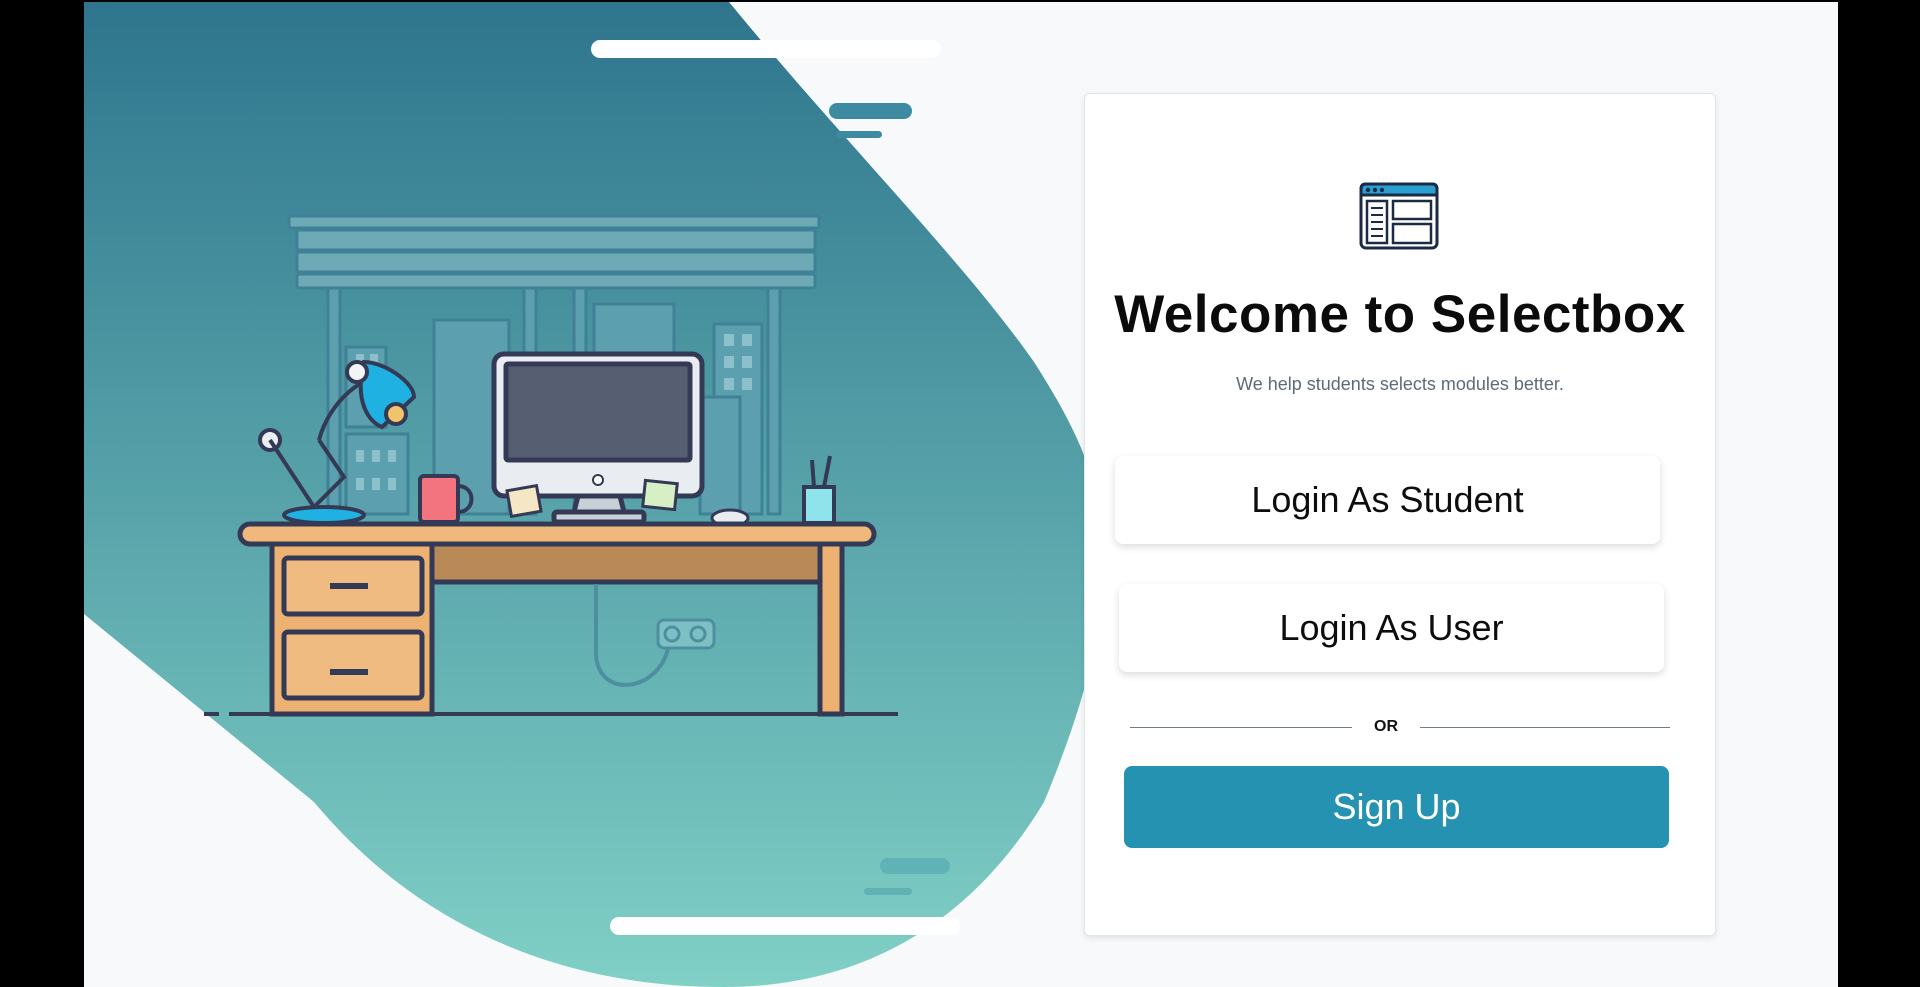 The height and width of the screenshot is (987, 1920). What do you see at coordinates (1545, 727) in the screenshot?
I see `divider-right` at bounding box center [1545, 727].